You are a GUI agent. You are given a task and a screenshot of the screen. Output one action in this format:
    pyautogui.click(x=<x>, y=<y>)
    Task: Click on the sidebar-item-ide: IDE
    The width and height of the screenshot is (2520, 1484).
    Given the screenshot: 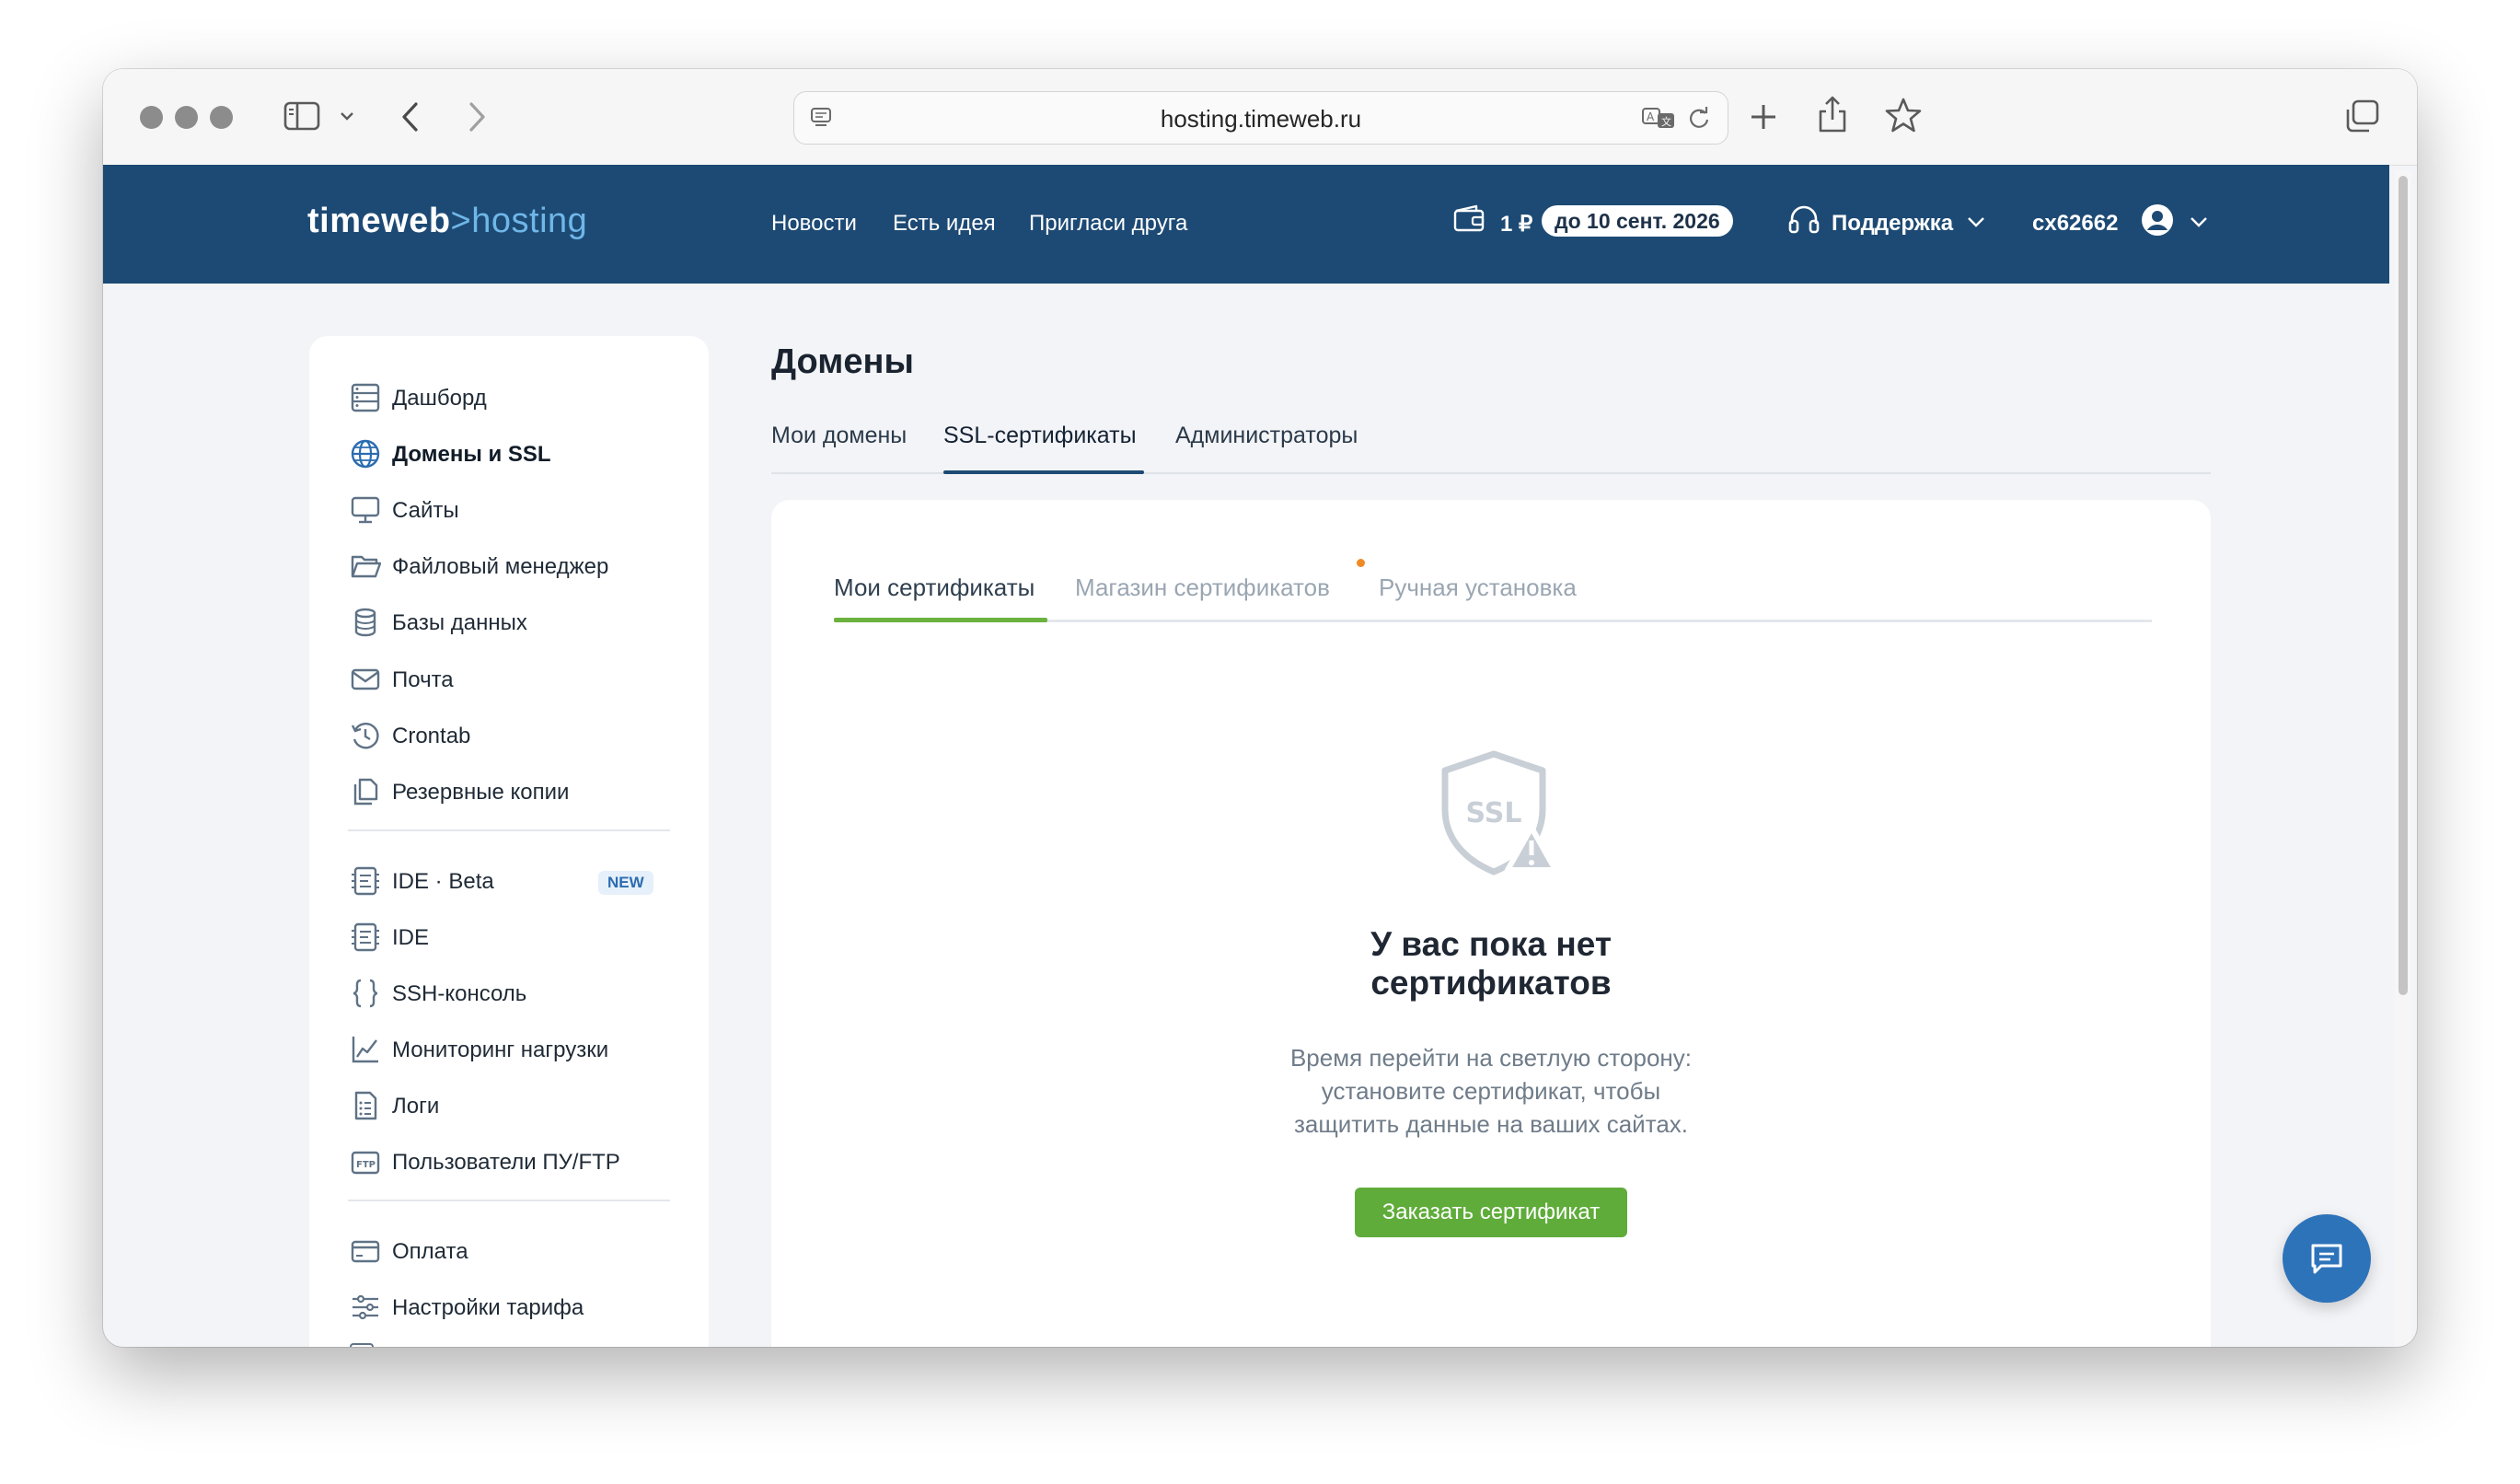 What is the action you would take?
    pyautogui.click(x=509, y=936)
    